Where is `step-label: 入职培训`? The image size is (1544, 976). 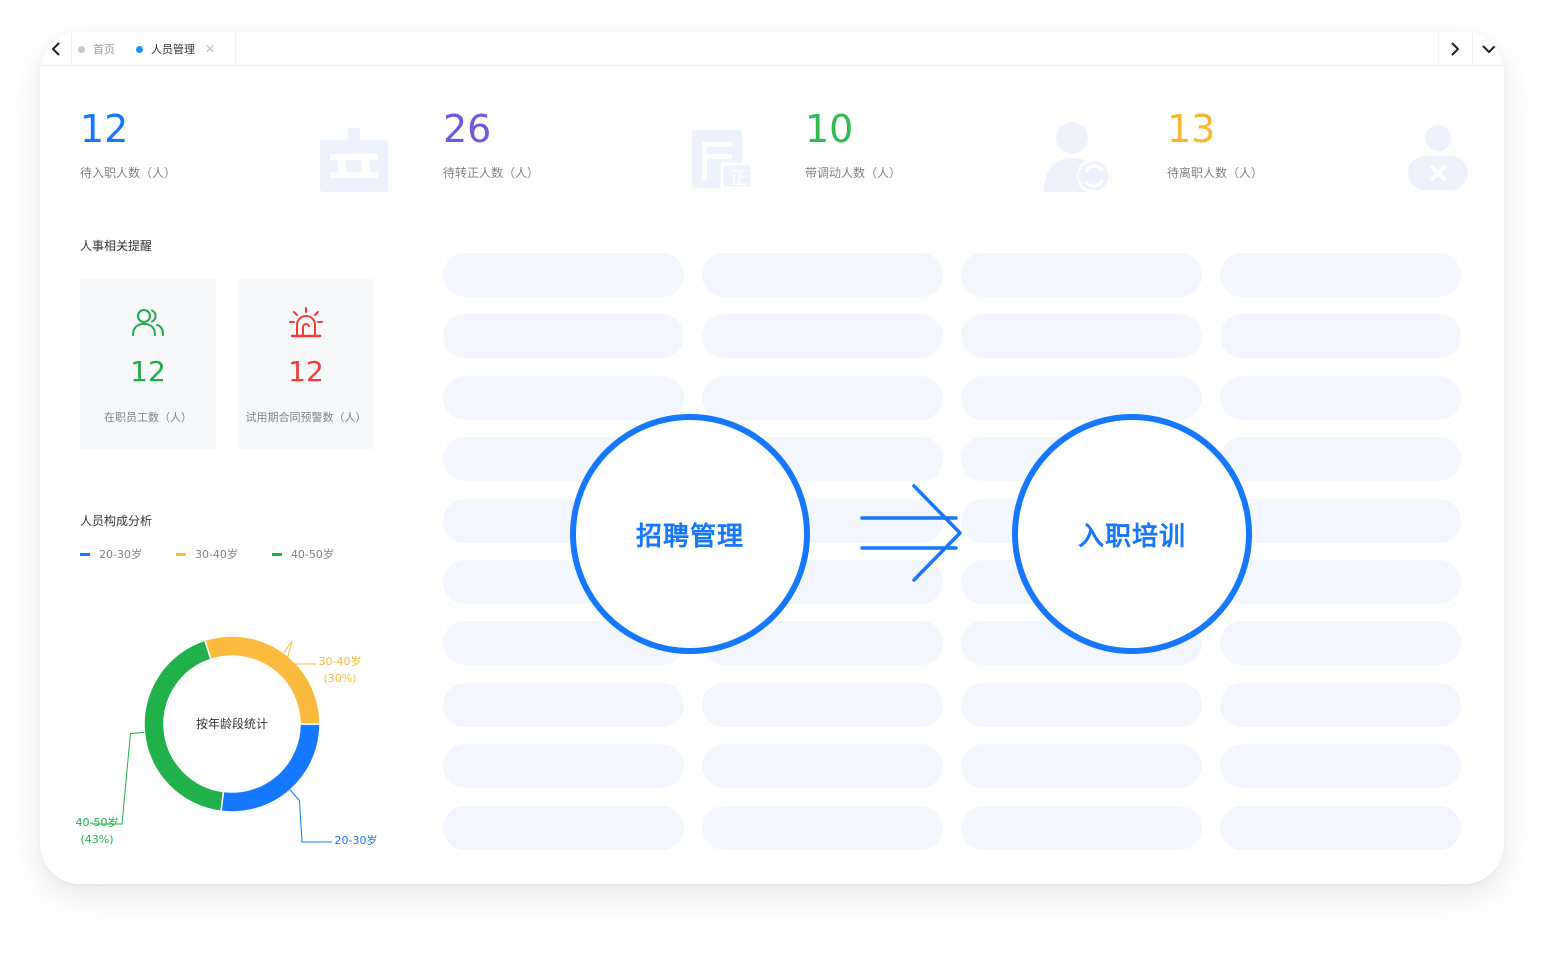
step-label: 入职培训 is located at coordinates (1131, 536).